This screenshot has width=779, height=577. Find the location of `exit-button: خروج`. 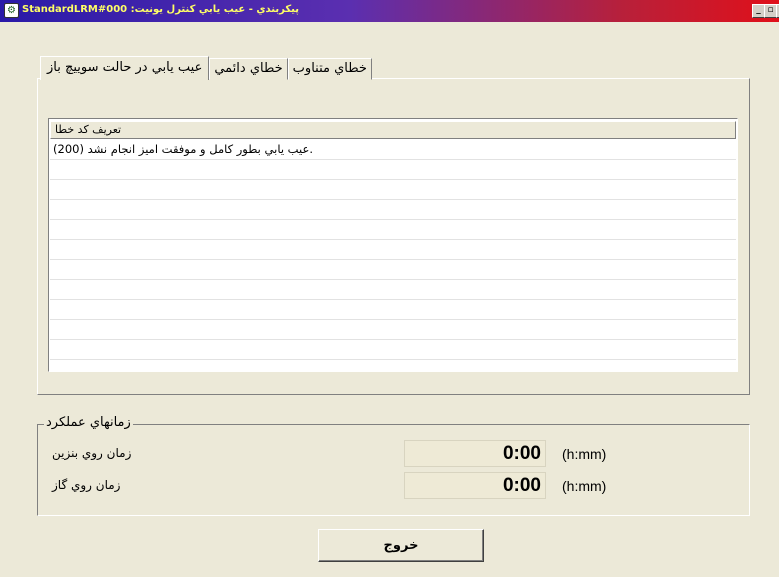

exit-button: خروج is located at coordinates (401, 545).